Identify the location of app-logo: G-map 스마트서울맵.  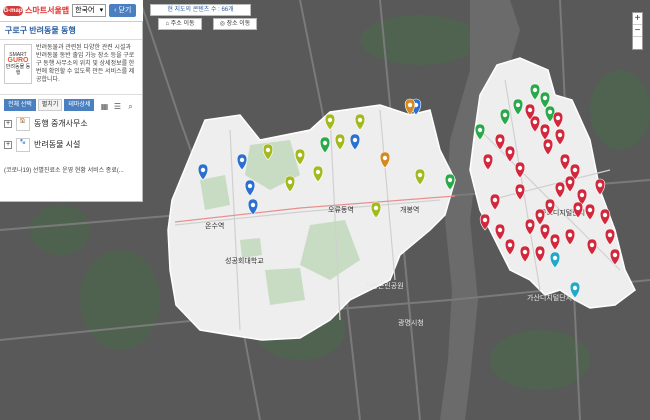
(36, 10).